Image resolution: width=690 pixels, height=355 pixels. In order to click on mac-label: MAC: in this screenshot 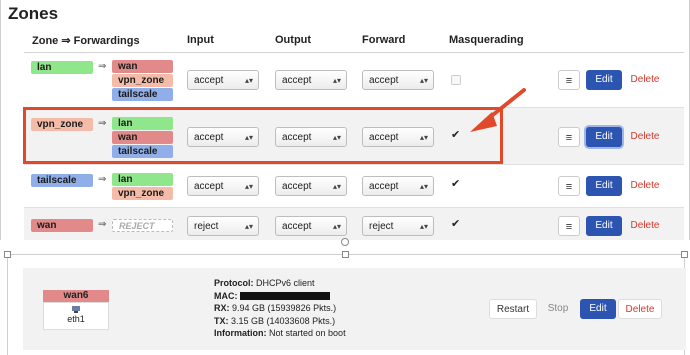, I will do `click(226, 295)`.